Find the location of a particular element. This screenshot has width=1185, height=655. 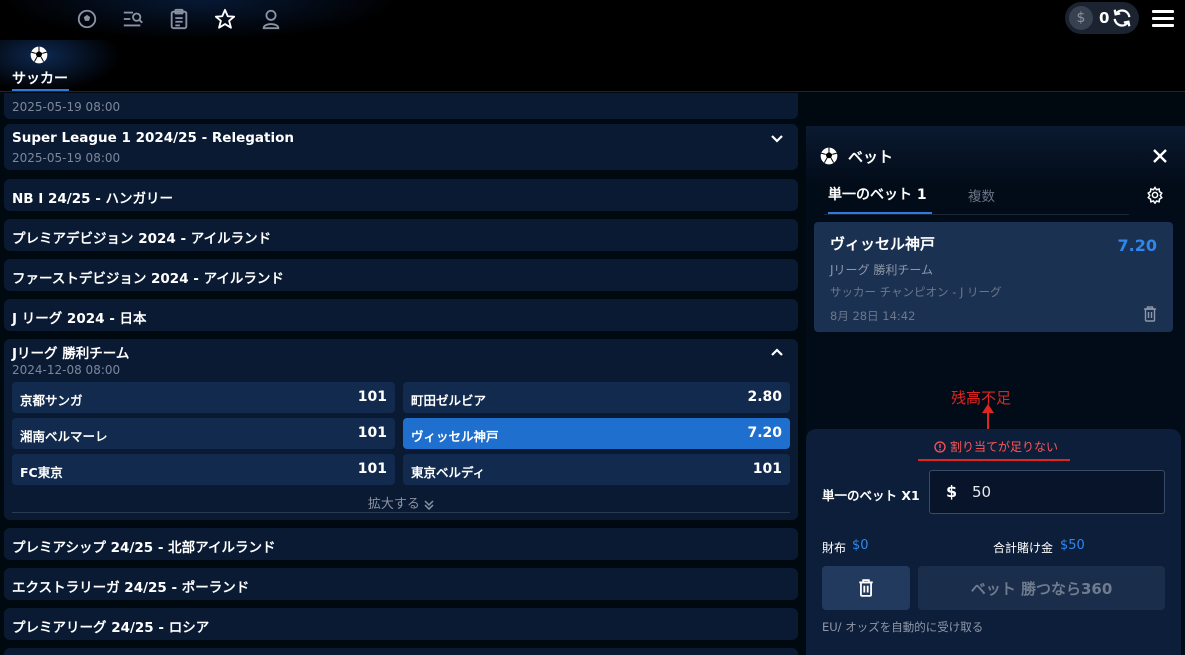

market-odds: 7.20 is located at coordinates (764, 433).